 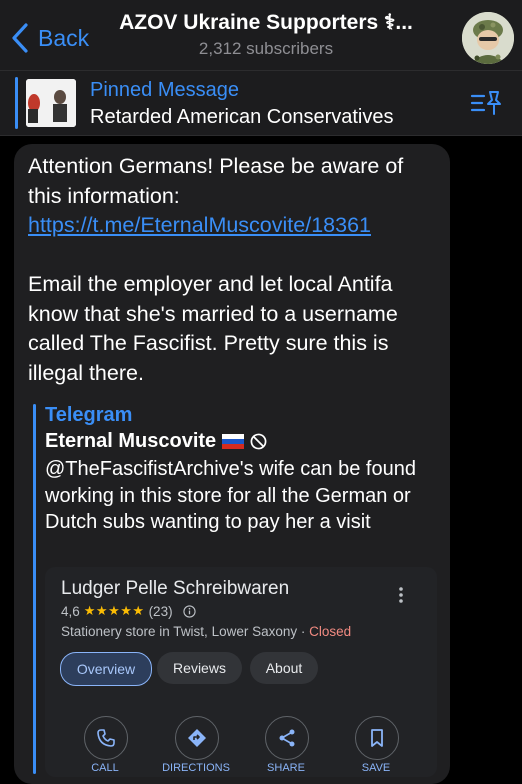 I want to click on share-icon, so click(x=287, y=738).